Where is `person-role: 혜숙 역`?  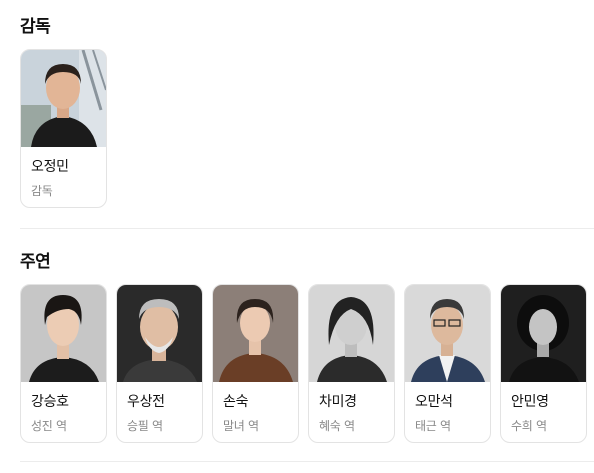 person-role: 혜숙 역 is located at coordinates (337, 426).